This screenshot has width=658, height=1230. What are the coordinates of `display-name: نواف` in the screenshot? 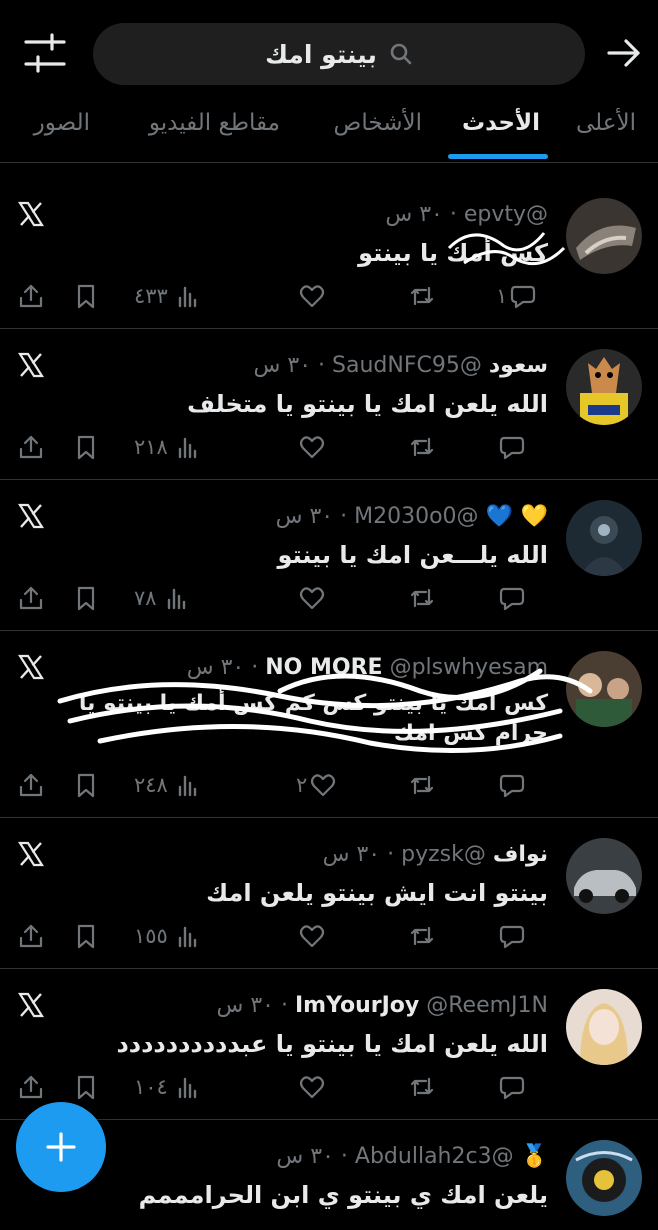 It's located at (520, 854).